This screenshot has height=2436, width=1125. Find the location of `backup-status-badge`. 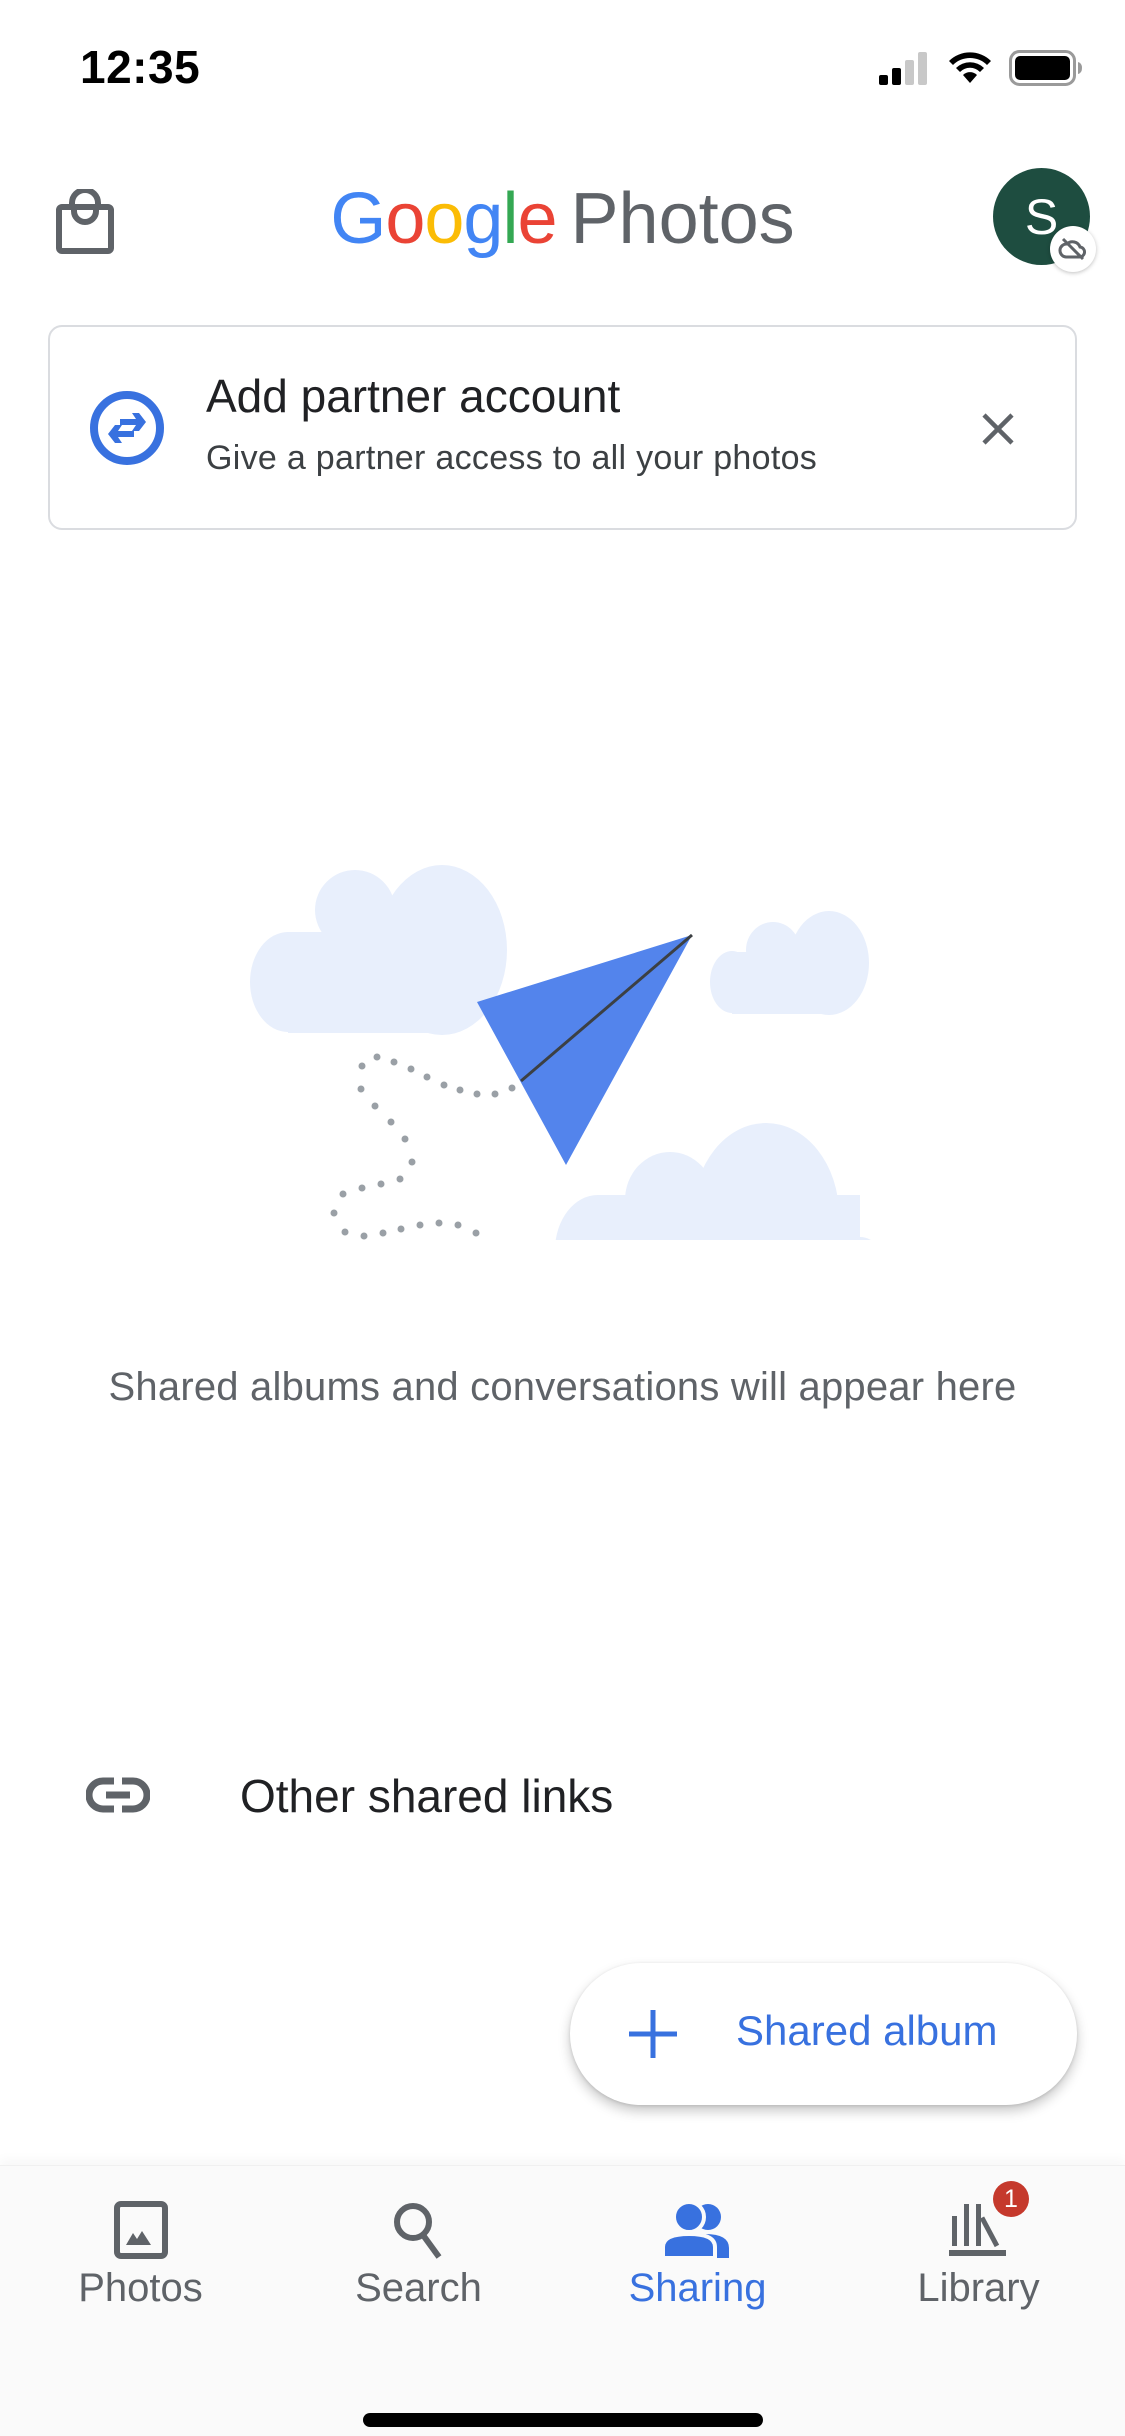

backup-status-badge is located at coordinates (1073, 249).